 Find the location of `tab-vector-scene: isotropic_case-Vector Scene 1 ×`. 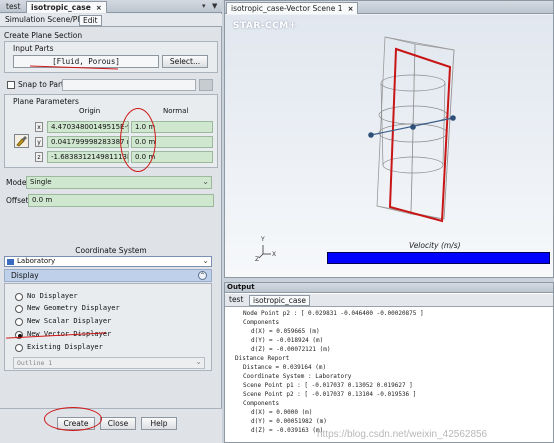

tab-vector-scene: isotropic_case-Vector Scene 1 × is located at coordinates (292, 8).